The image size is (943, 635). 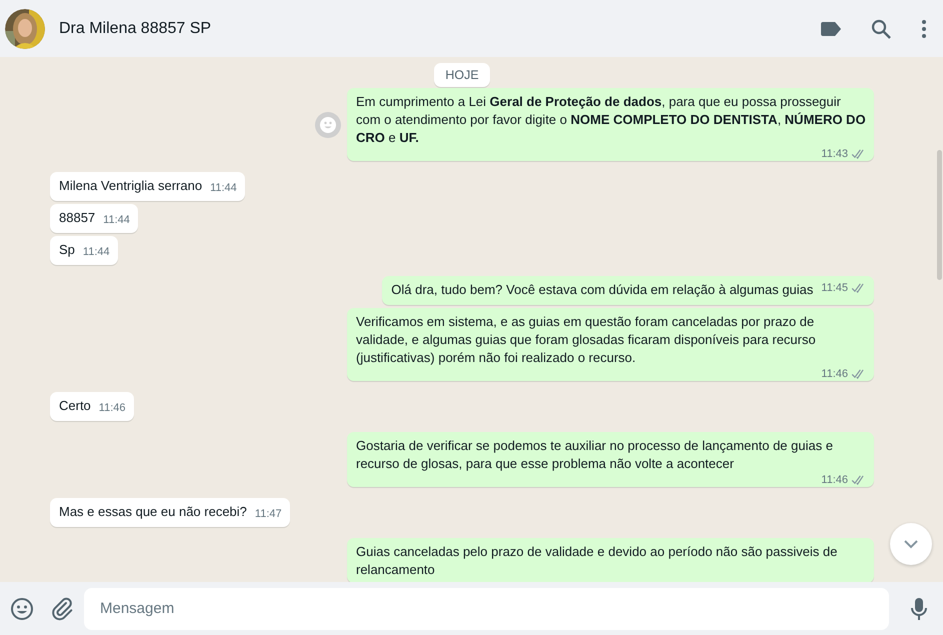 What do you see at coordinates (153, 512) in the screenshot?
I see `message-text: Mas e essas que eu não recebi?` at bounding box center [153, 512].